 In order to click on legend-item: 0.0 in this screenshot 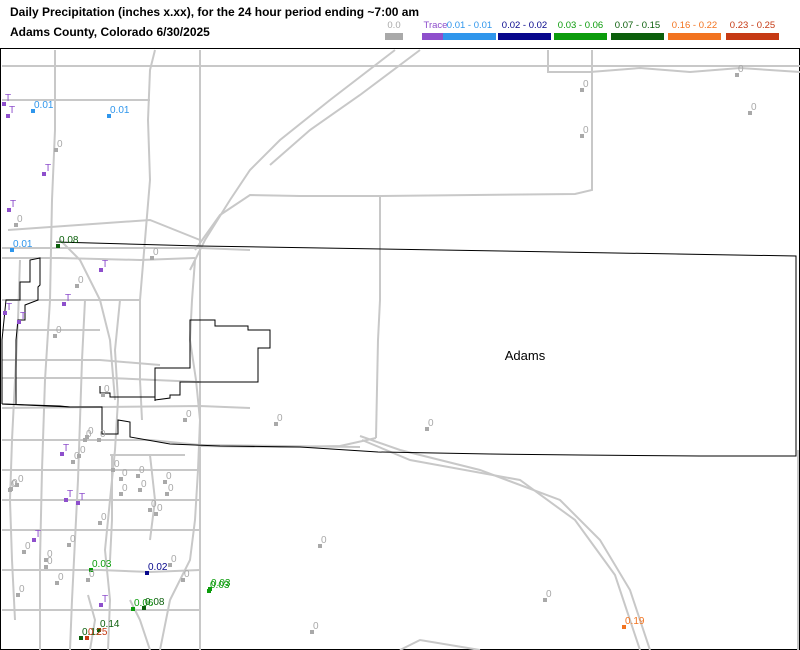, I will do `click(394, 30)`.